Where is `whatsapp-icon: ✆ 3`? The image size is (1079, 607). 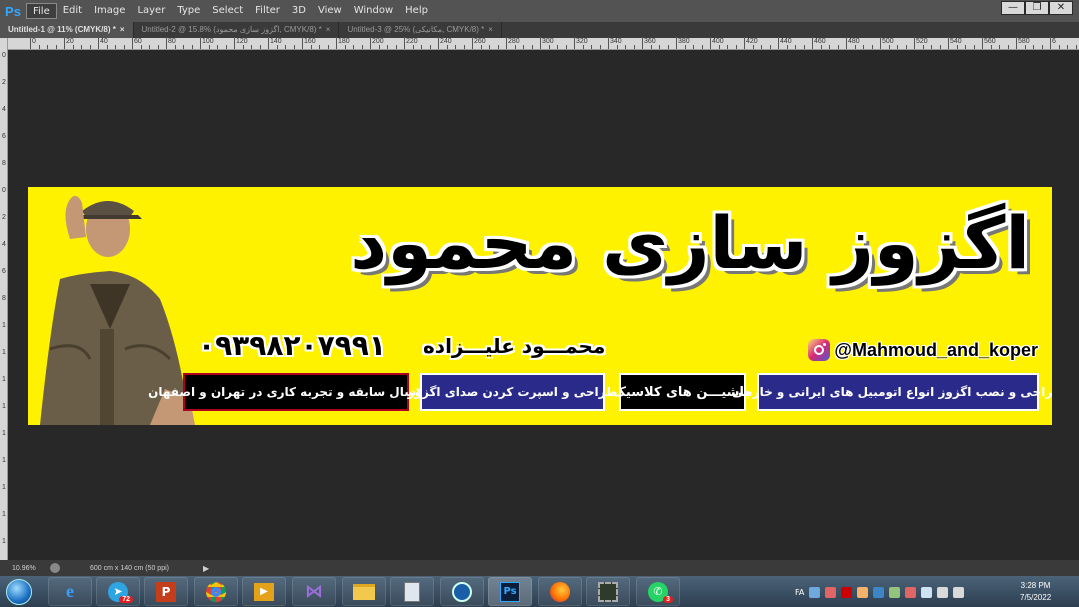
whatsapp-icon: ✆ 3 is located at coordinates (658, 591).